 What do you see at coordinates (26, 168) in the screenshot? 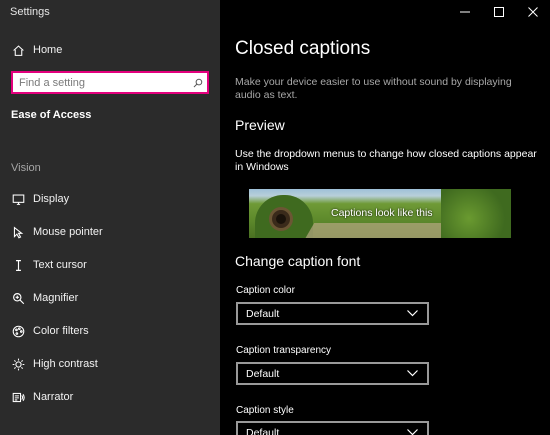
I see `group-label-vision: Vision` at bounding box center [26, 168].